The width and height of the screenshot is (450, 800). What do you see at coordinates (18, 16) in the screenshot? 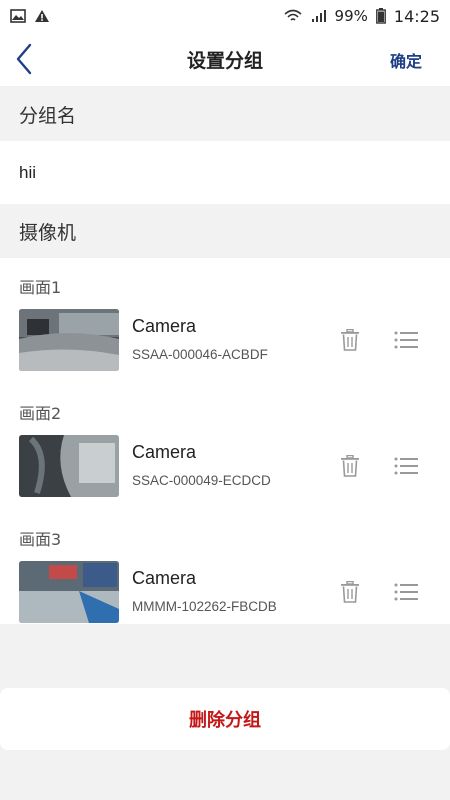
I see `image-icon` at bounding box center [18, 16].